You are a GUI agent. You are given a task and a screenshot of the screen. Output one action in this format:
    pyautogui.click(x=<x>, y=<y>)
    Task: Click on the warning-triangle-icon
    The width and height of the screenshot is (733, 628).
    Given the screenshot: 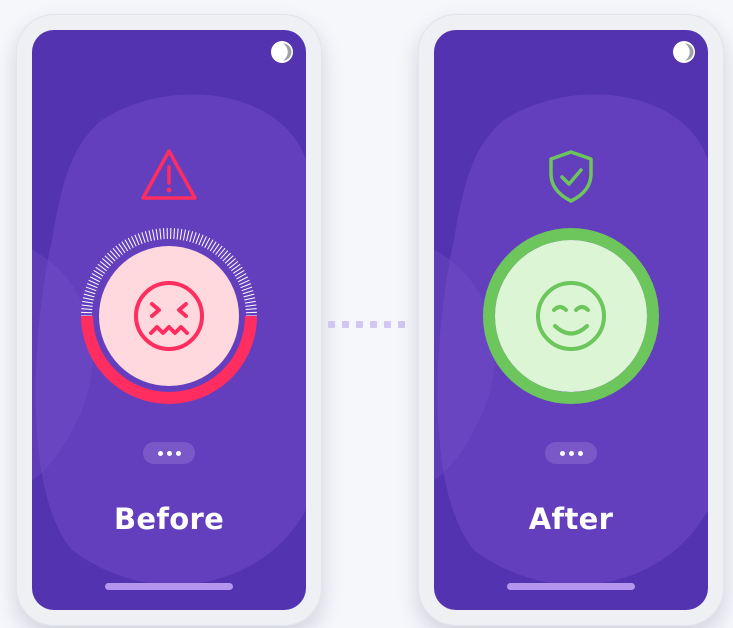 What is the action you would take?
    pyautogui.click(x=169, y=174)
    